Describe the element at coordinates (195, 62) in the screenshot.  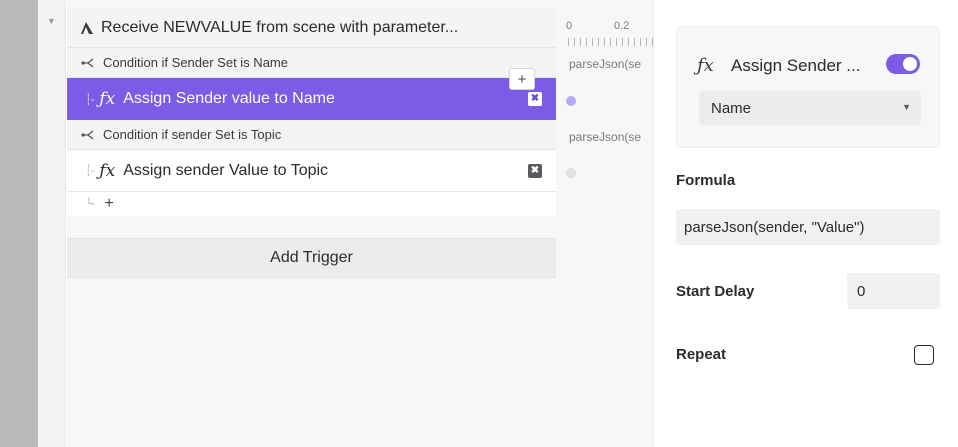
I see `condition-label: Condition if Sender Set is Name` at that location.